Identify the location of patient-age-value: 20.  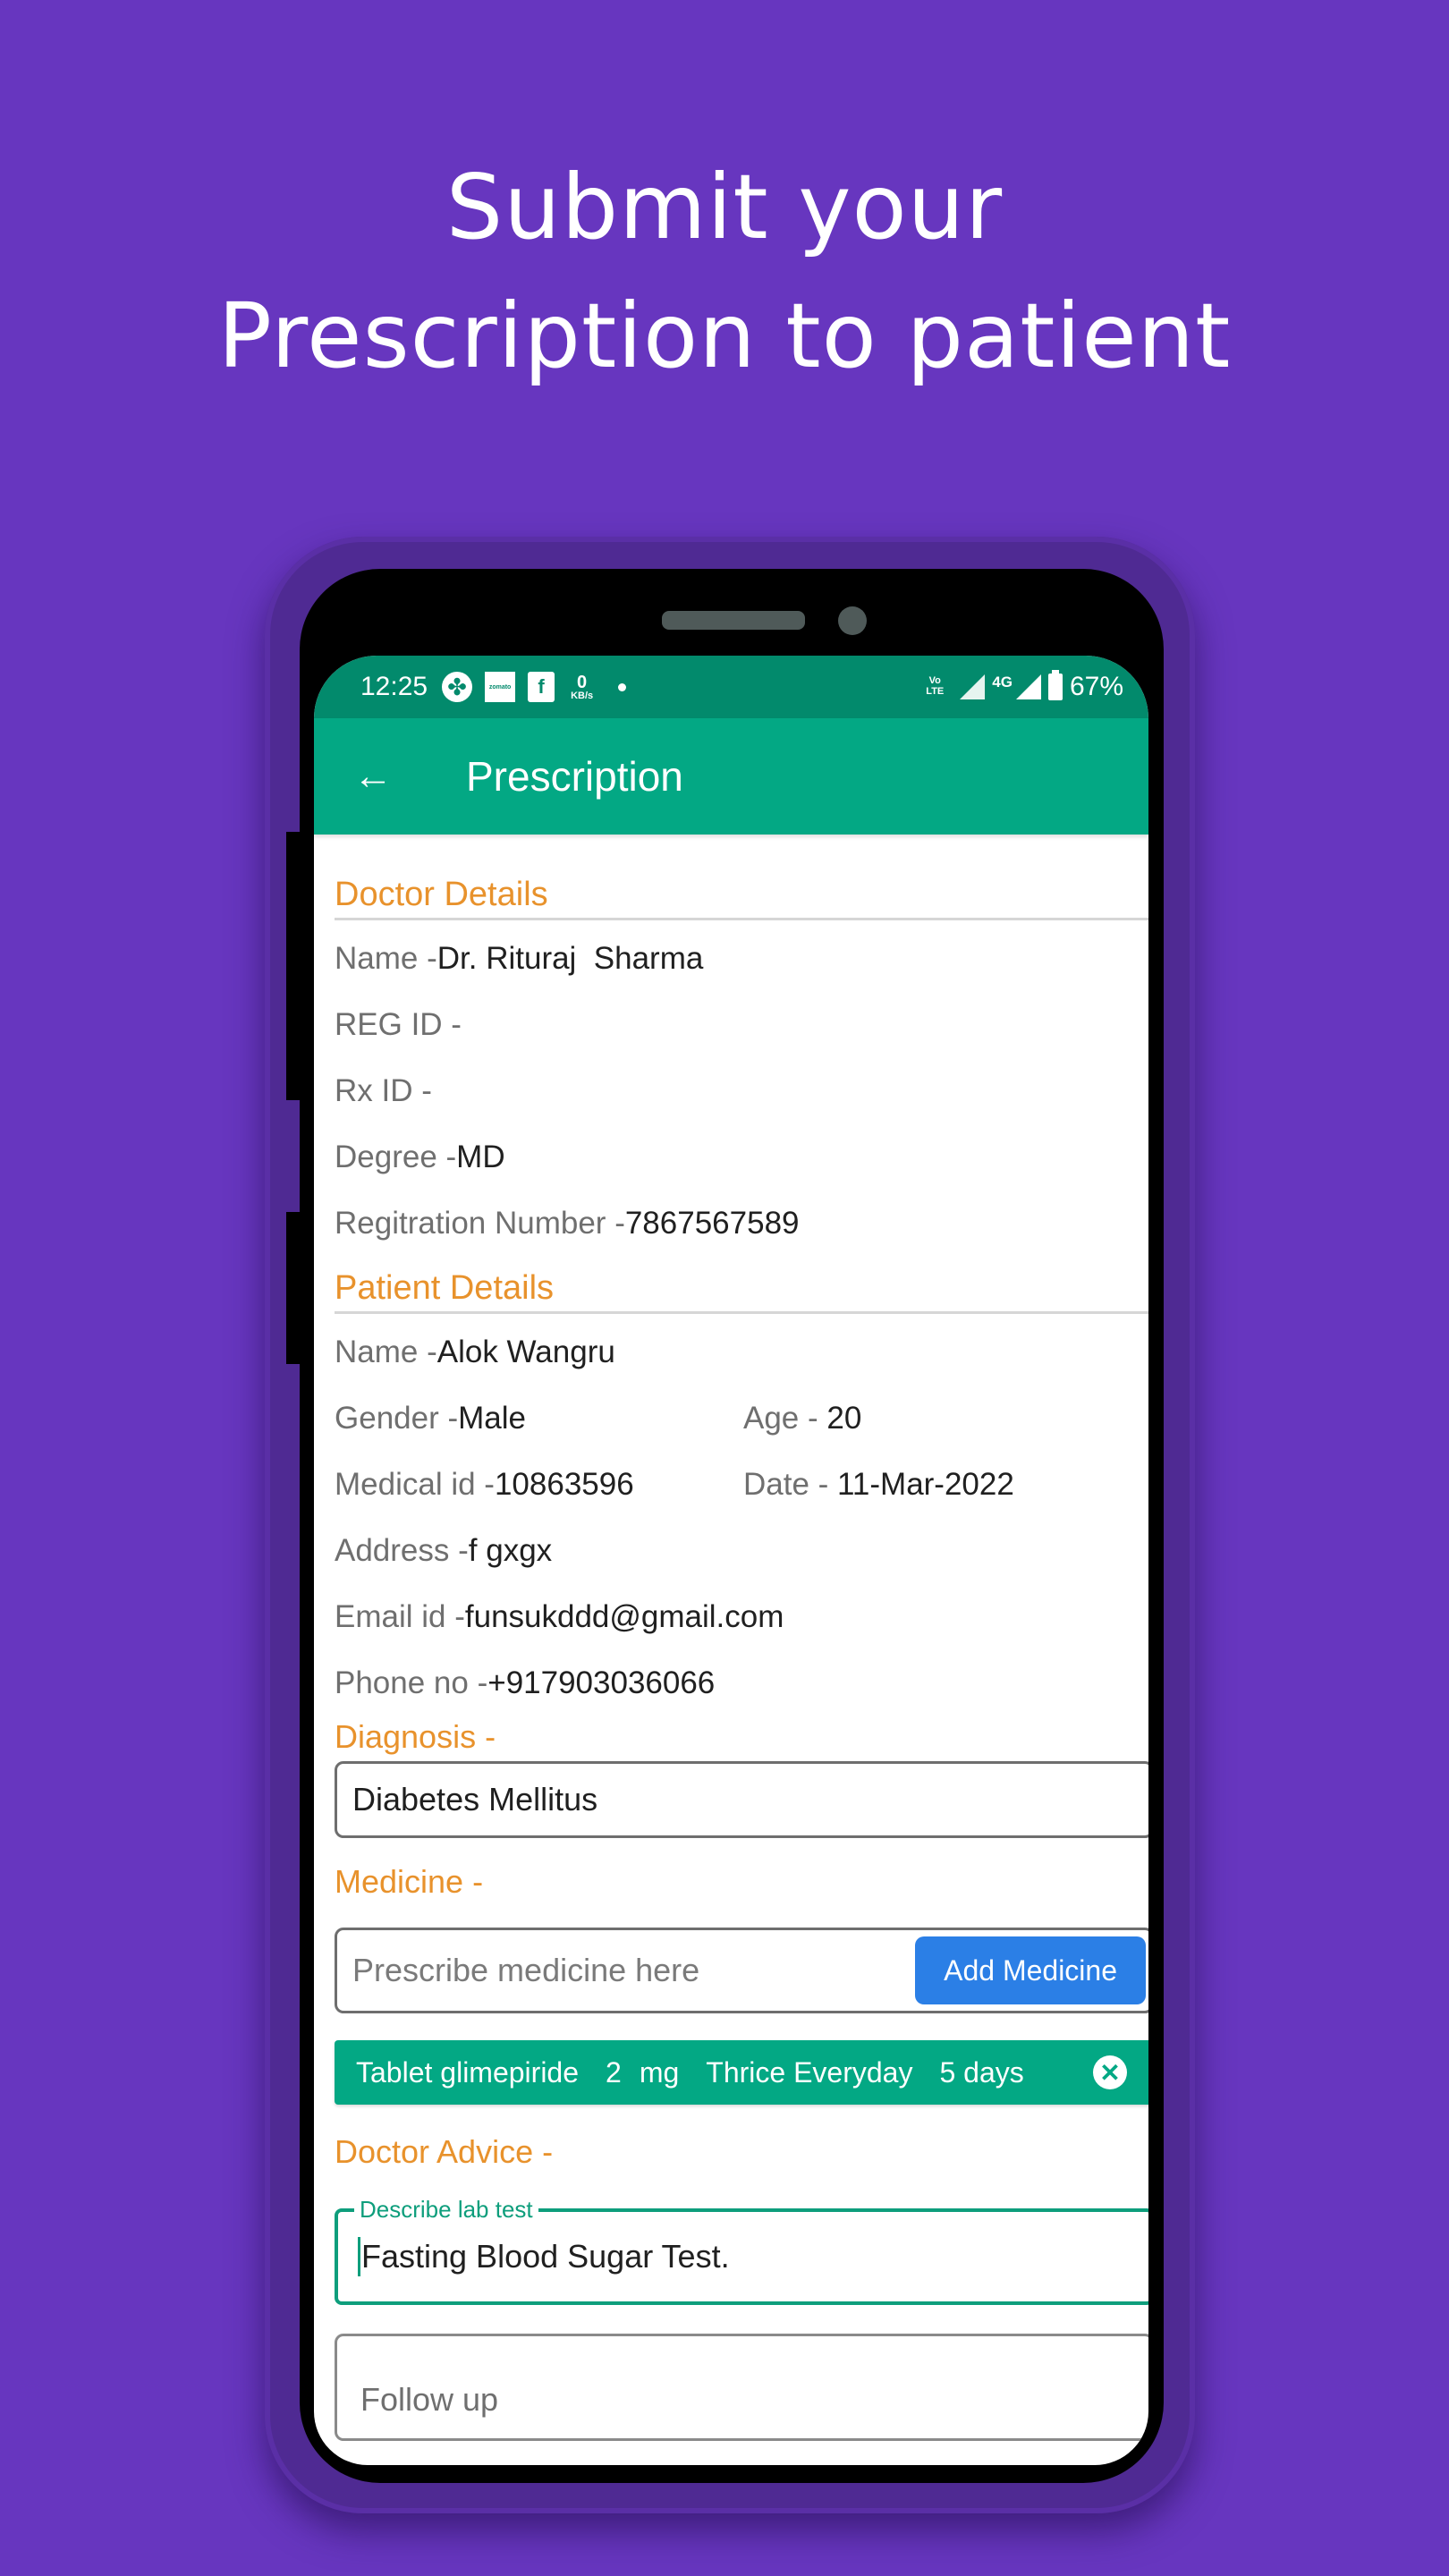
(844, 1418).